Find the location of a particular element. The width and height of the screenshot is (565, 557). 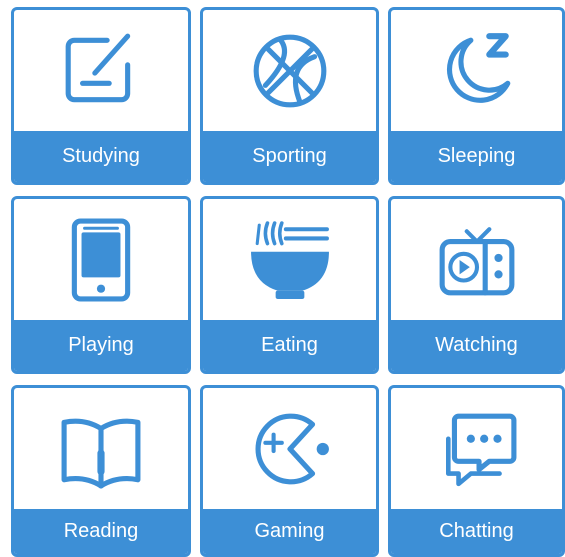

tile-label: Chatting is located at coordinates (476, 531).